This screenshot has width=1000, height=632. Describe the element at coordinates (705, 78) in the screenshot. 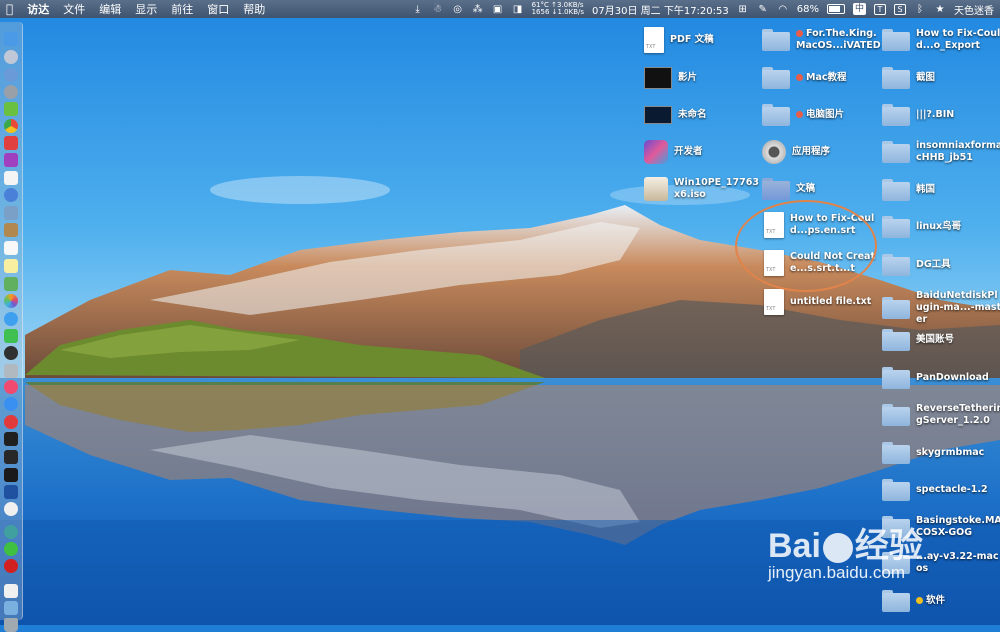

I see `desktop-item-movies: 影片` at that location.